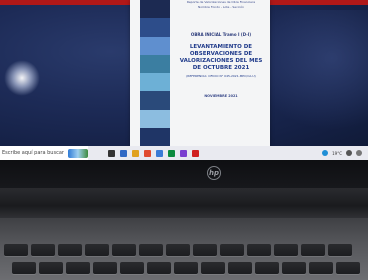  I want to click on weather-icon, so click(325, 153).